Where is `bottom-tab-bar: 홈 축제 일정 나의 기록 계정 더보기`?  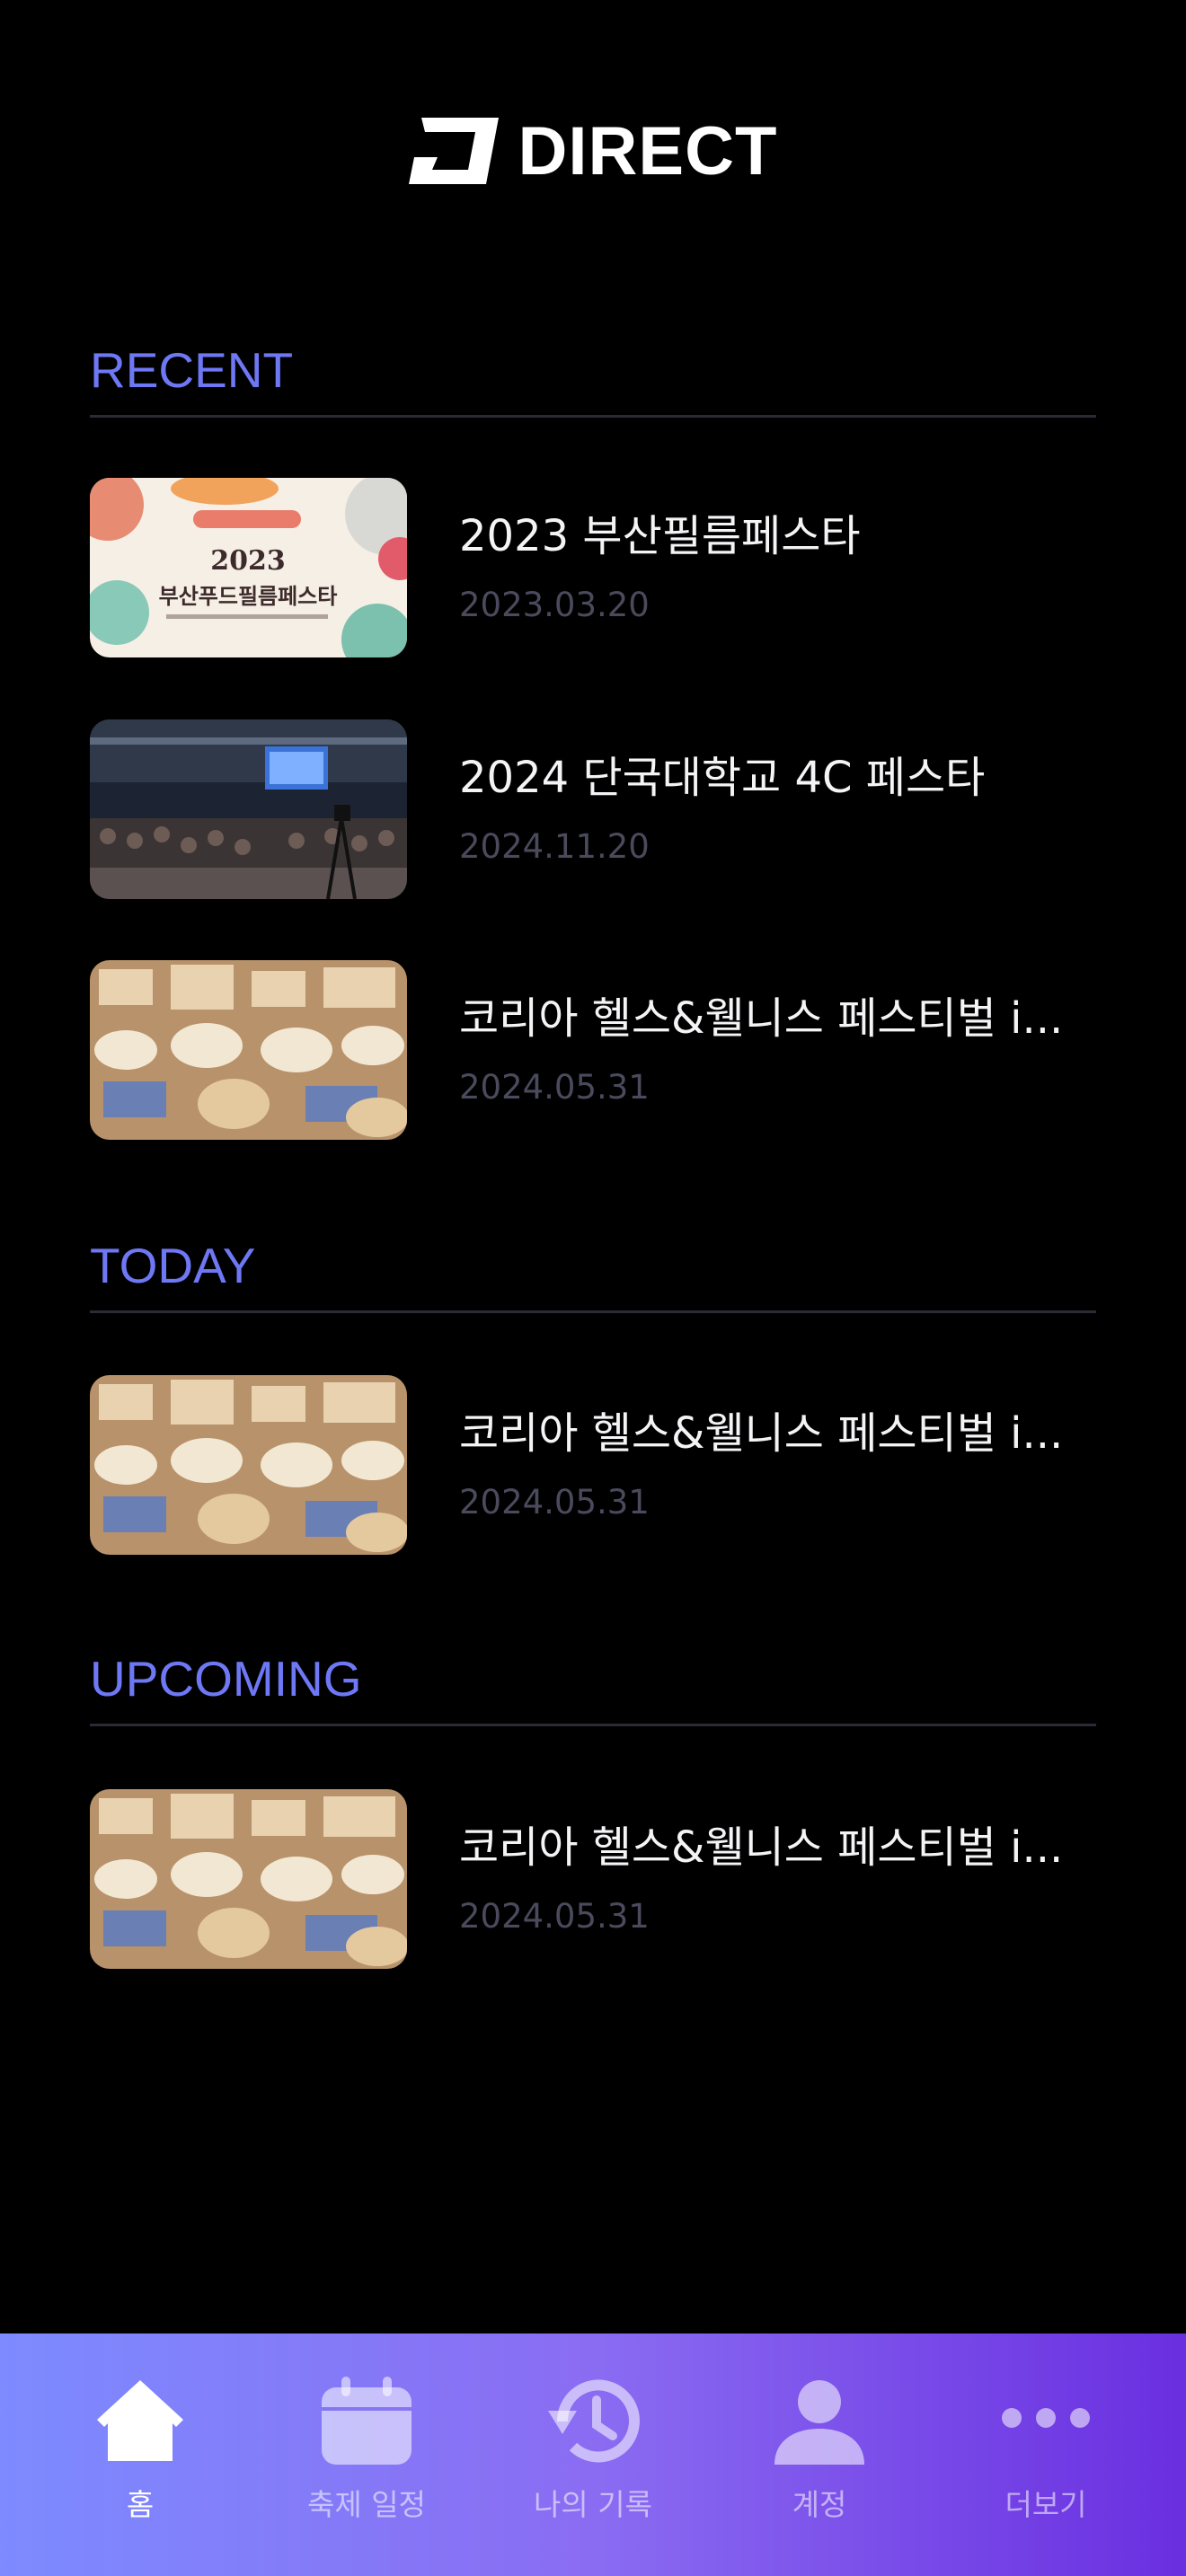
bottom-tab-bar: 홈 축제 일정 나의 기록 계정 더보기 is located at coordinates (593, 2454).